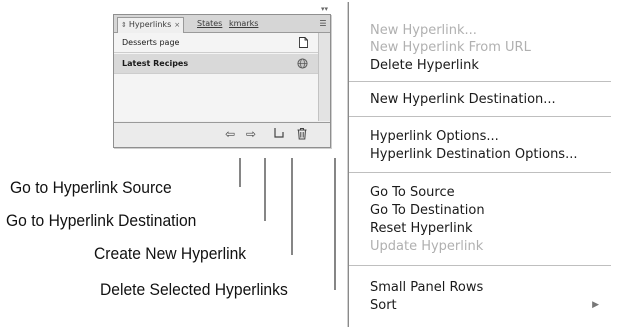 The height and width of the screenshot is (327, 617). What do you see at coordinates (595, 305) in the screenshot?
I see `submenu-arrow-icon: ▶` at bounding box center [595, 305].